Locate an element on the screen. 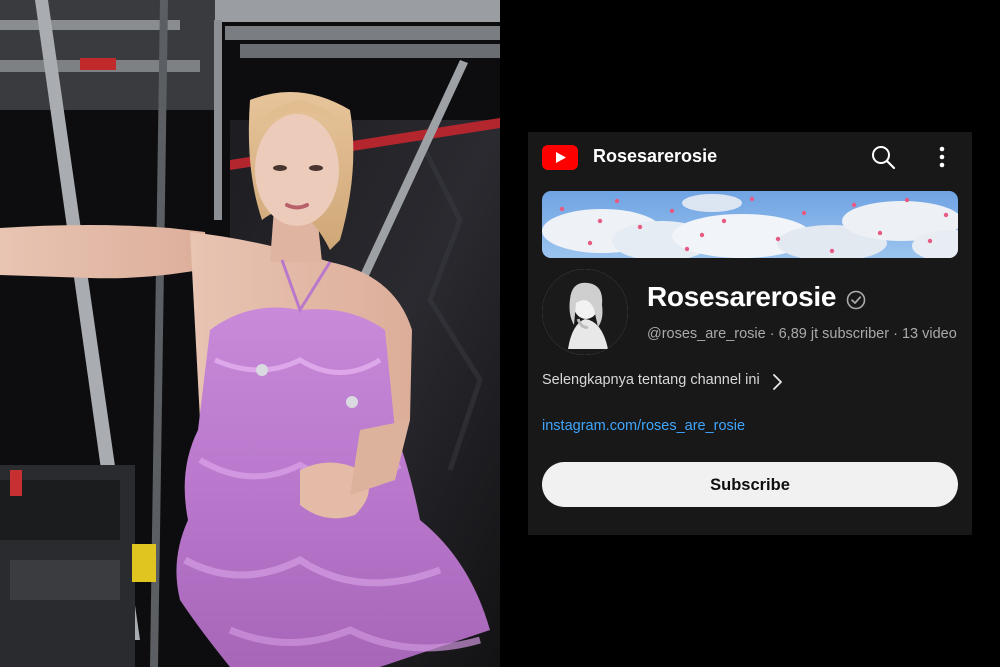 This screenshot has height=667, width=1000. channel-banner is located at coordinates (750, 224).